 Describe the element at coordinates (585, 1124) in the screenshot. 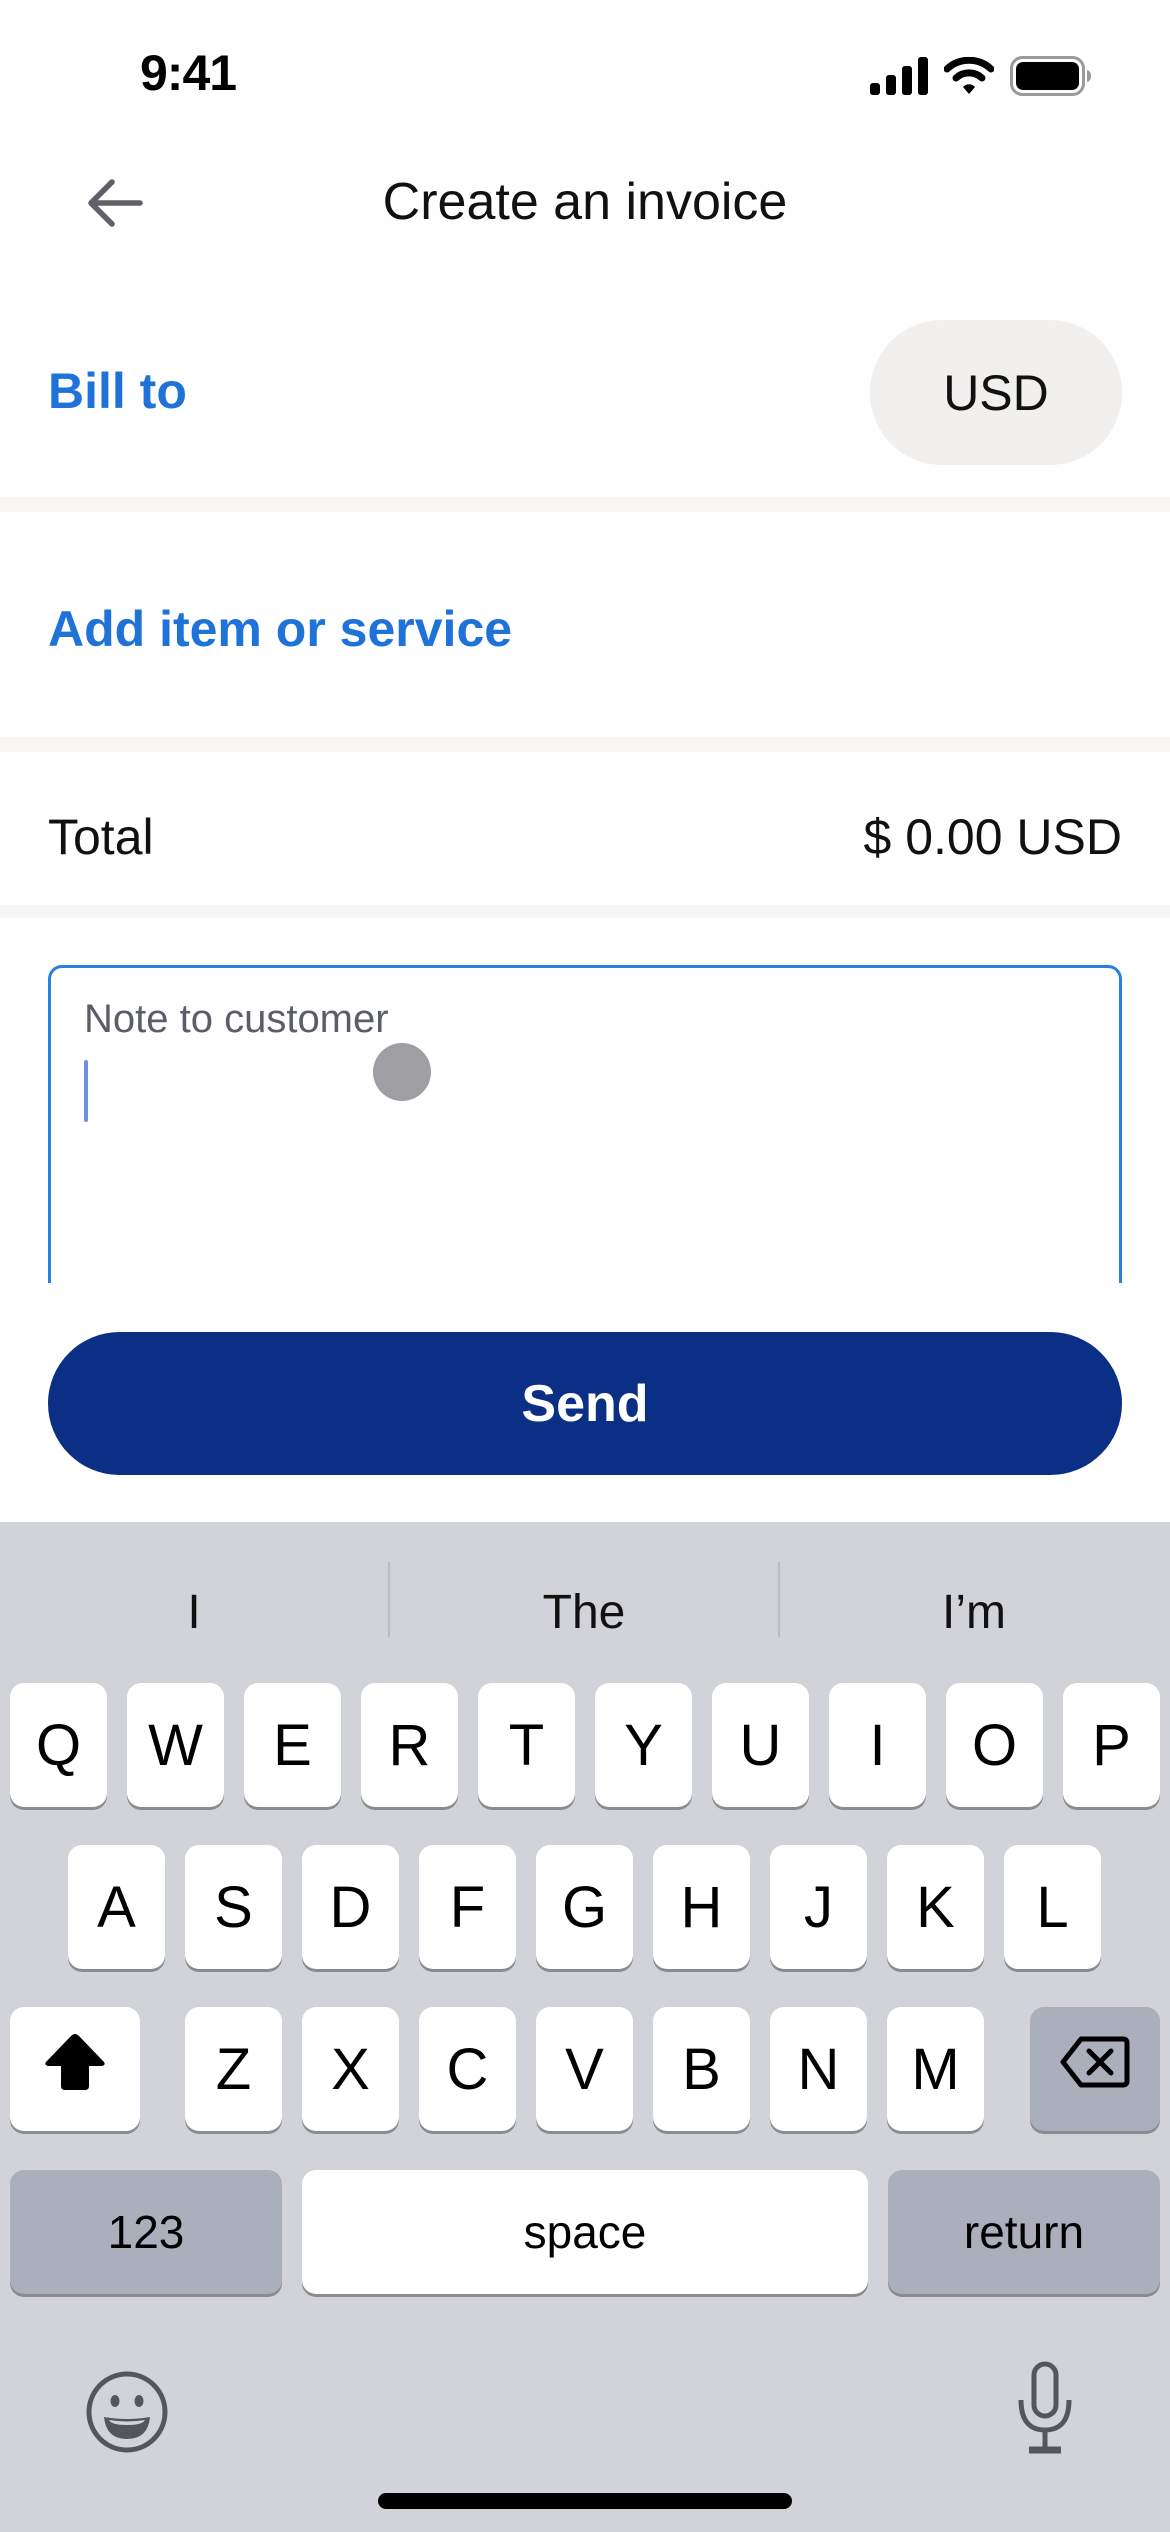

I see `note-field: Note to customer` at that location.